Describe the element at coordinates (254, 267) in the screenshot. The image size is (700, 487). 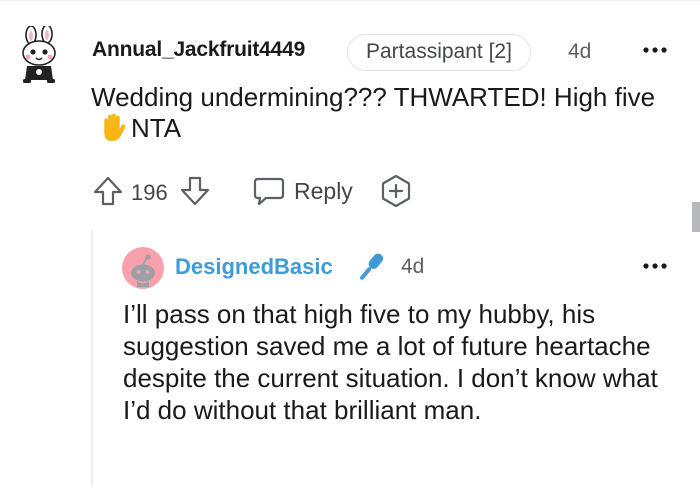
I see `username: DesignedBasic` at that location.